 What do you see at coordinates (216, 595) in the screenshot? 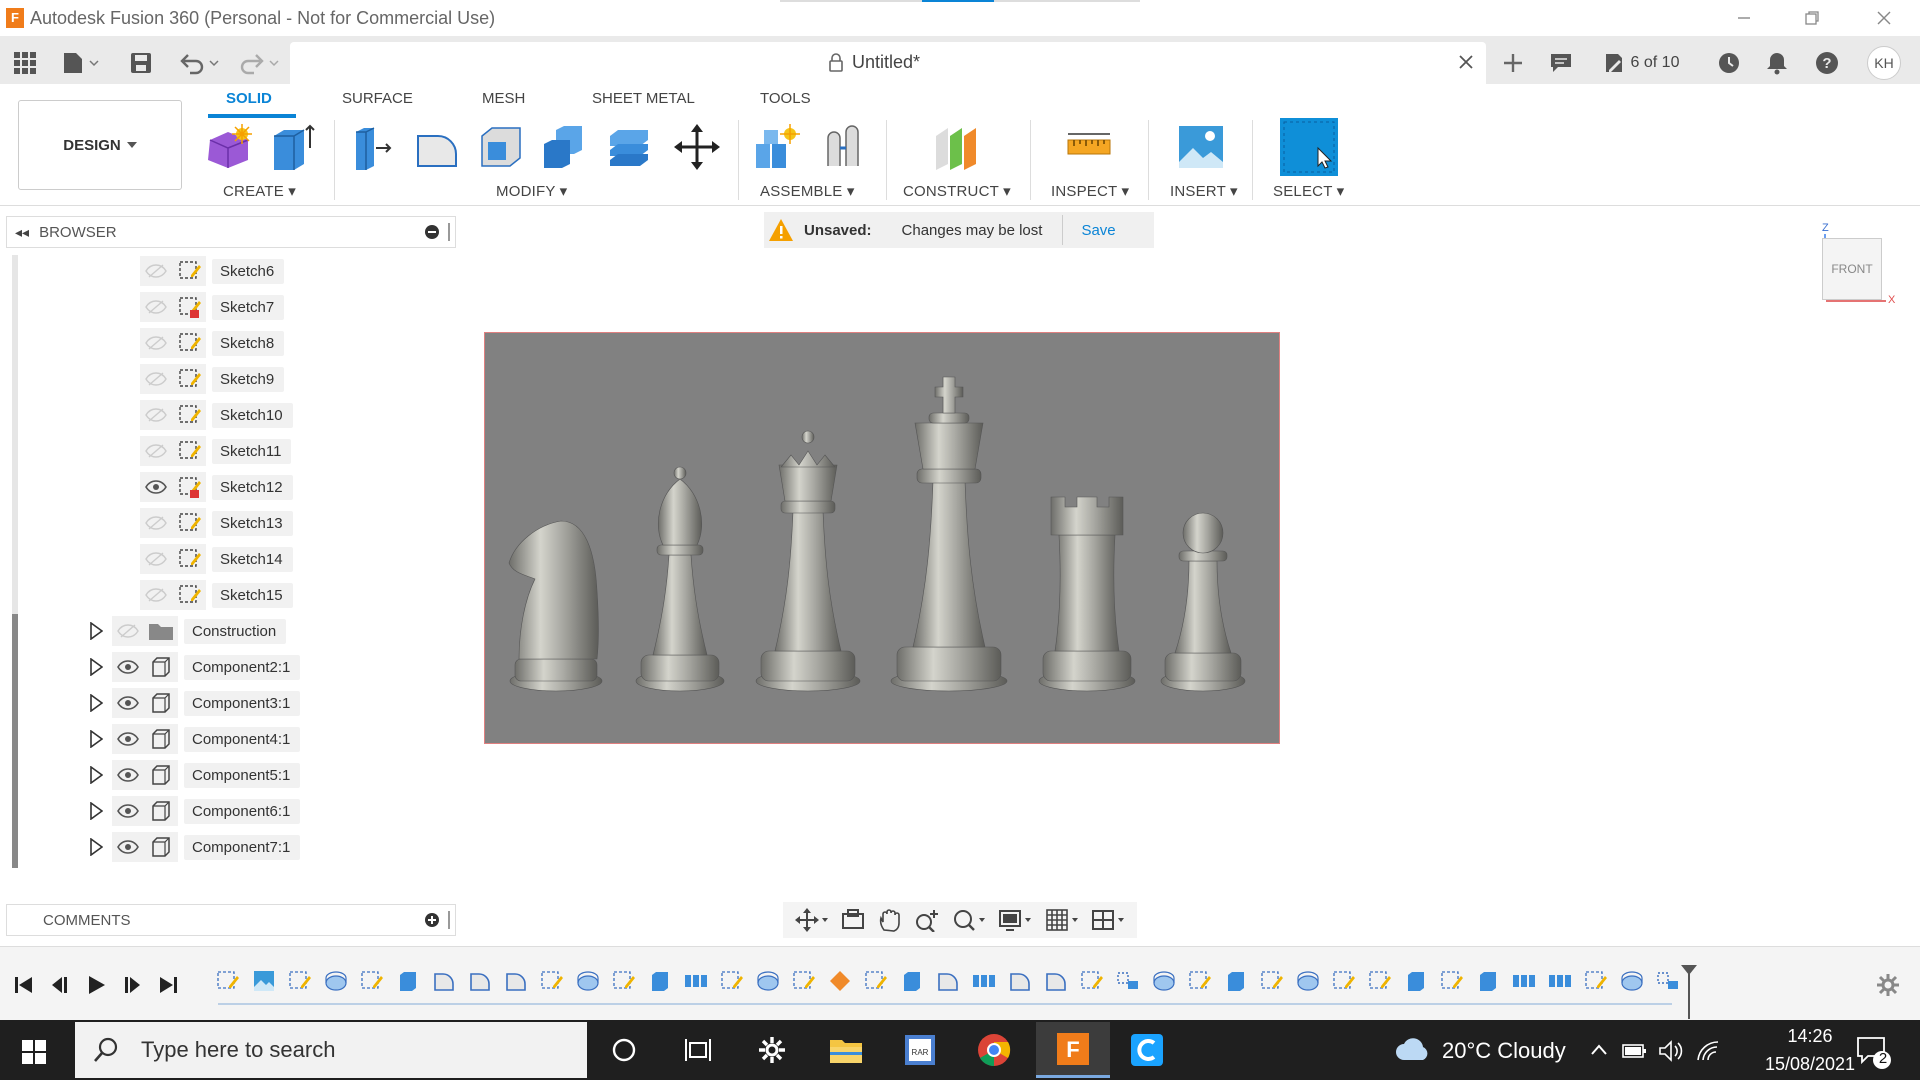
I see `browser-item-sketch: Sketch15` at bounding box center [216, 595].